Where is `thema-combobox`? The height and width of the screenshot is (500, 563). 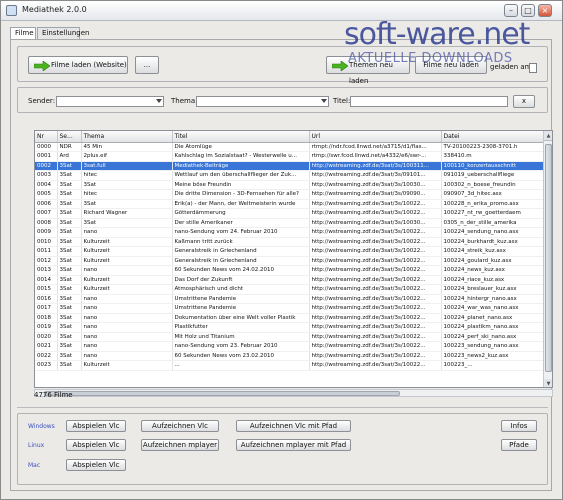
thema-combobox is located at coordinates (262, 101).